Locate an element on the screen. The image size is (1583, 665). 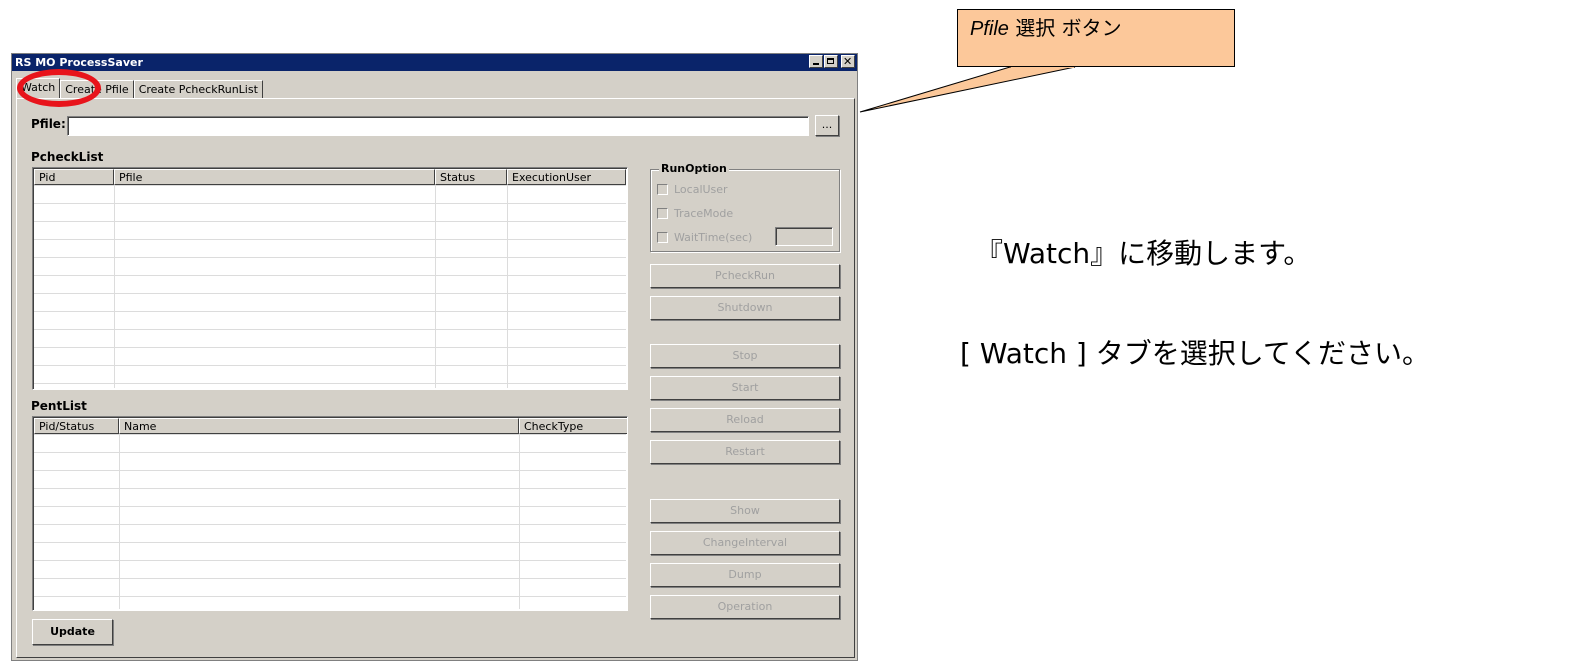
pfile-select-callout: Pfile 選択 ボタン is located at coordinates (1096, 38).